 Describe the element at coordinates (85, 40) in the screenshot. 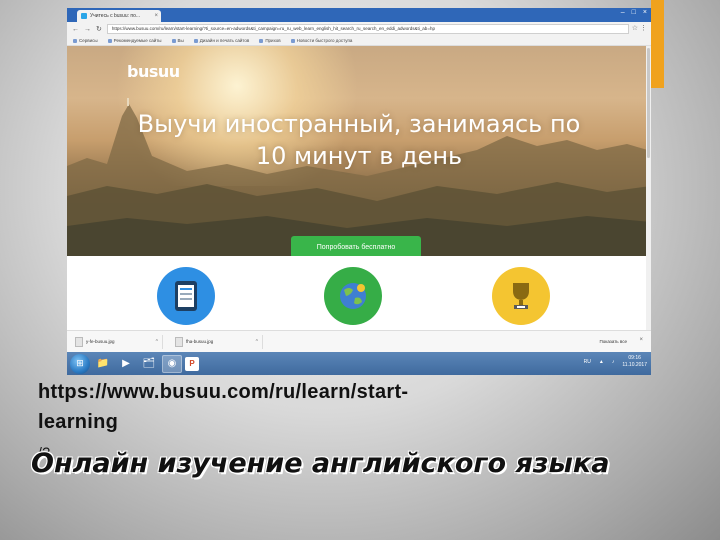

I see `bookmark-item: Сервисы` at that location.